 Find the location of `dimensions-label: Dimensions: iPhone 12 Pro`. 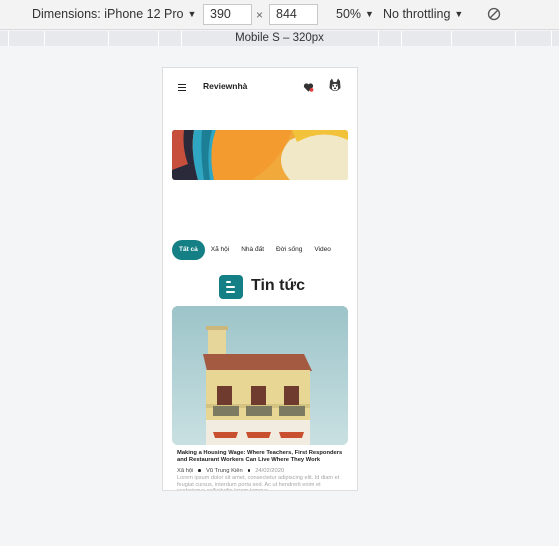

dimensions-label: Dimensions: iPhone 12 Pro is located at coordinates (108, 14).